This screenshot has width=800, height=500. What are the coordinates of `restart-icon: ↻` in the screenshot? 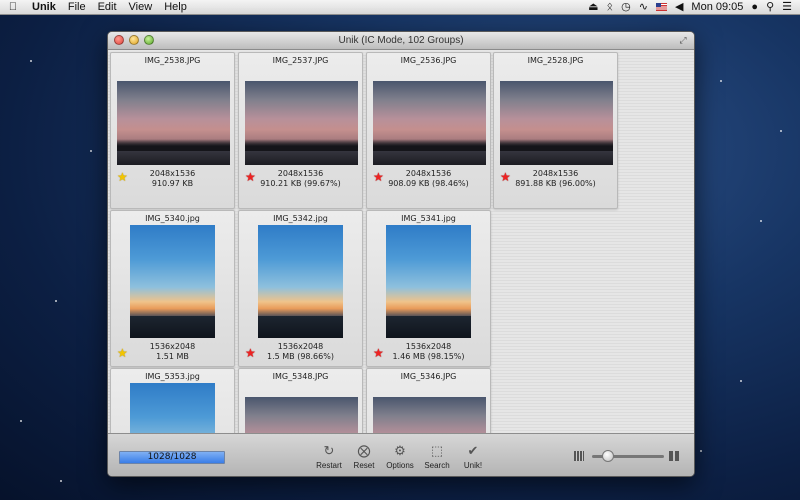 It's located at (329, 450).